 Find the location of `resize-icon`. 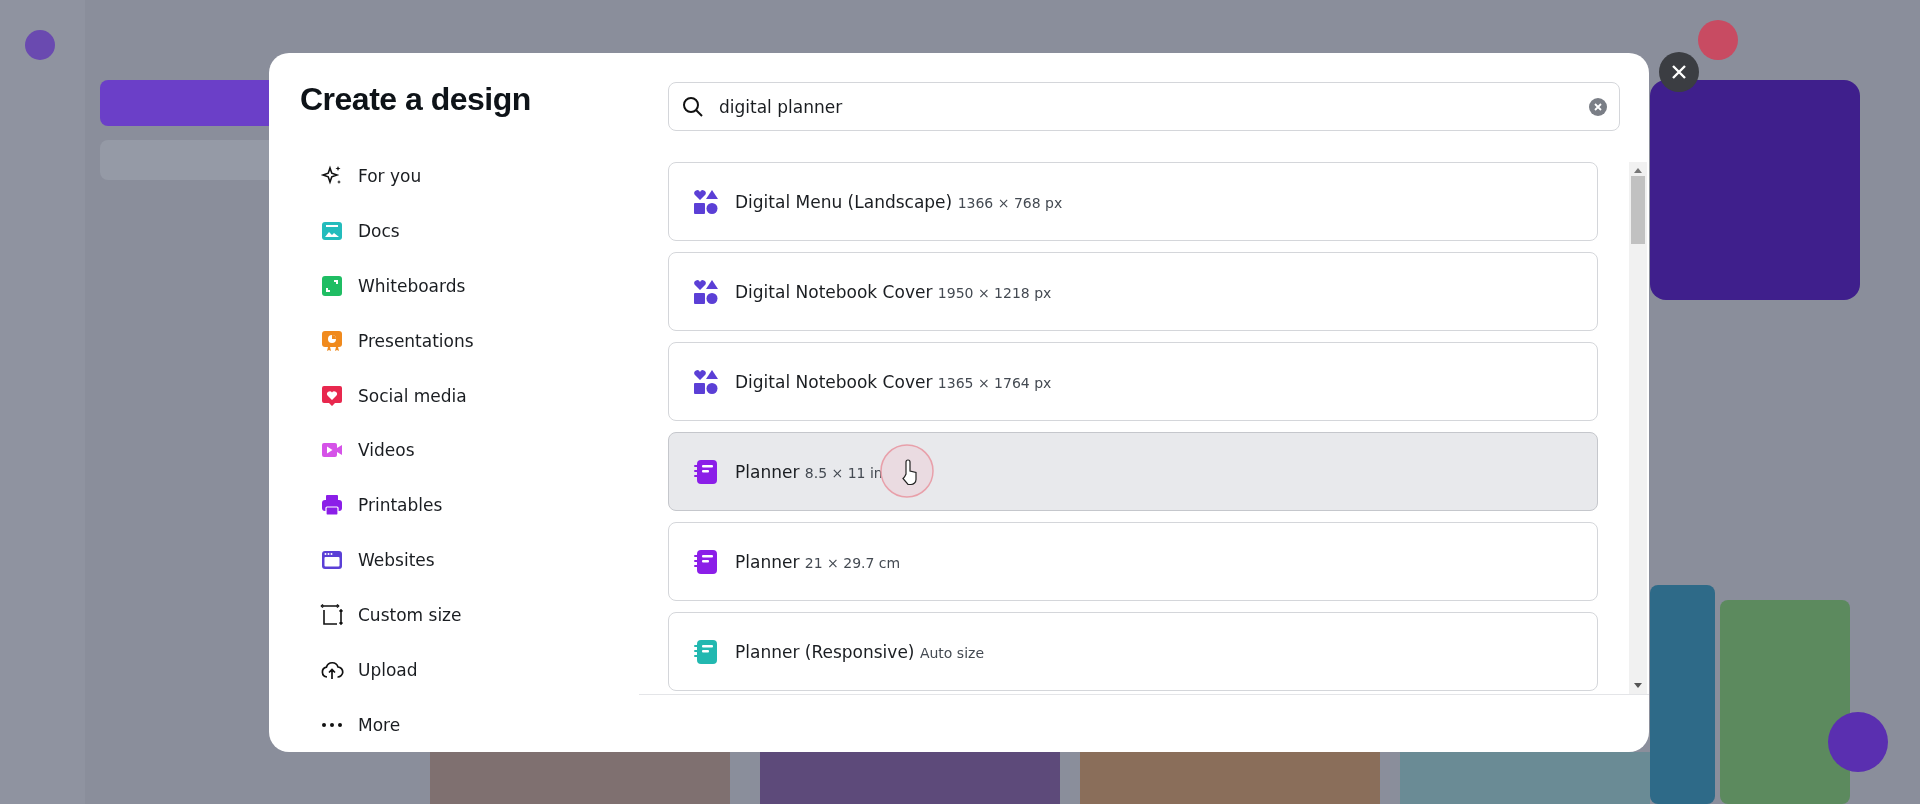

resize-icon is located at coordinates (332, 614).